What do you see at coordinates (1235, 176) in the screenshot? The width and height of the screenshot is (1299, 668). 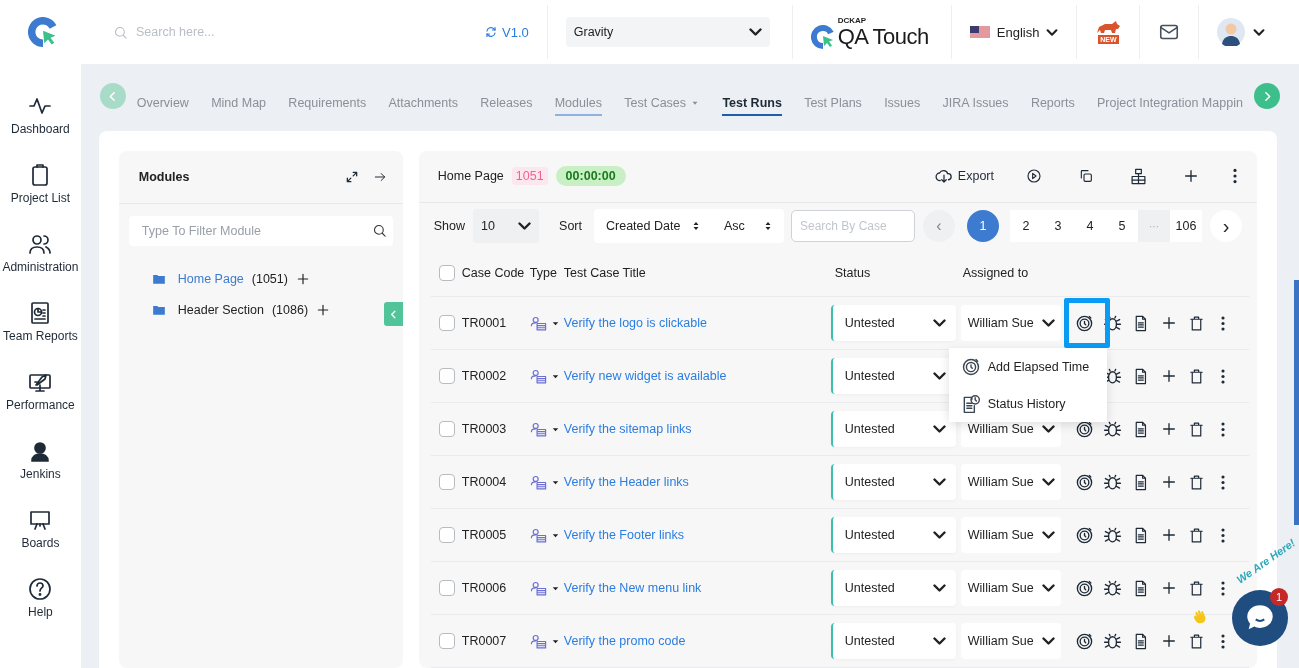 I see `more-button` at bounding box center [1235, 176].